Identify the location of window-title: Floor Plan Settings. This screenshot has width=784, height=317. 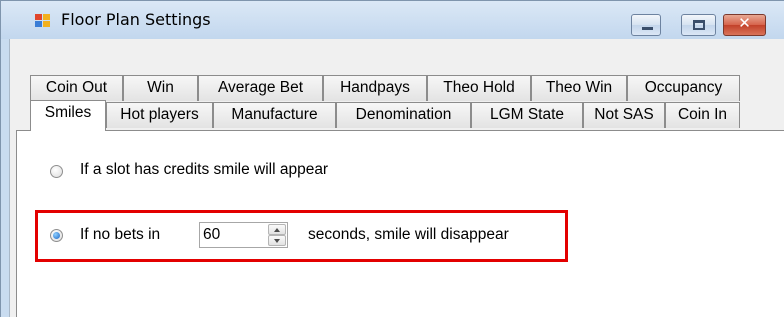
(136, 19).